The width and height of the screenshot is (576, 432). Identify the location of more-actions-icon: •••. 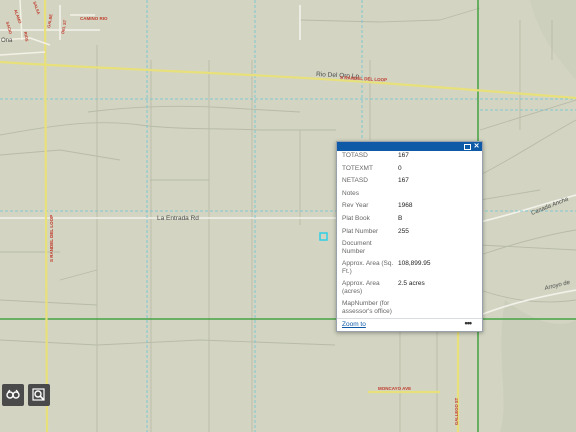
(469, 323).